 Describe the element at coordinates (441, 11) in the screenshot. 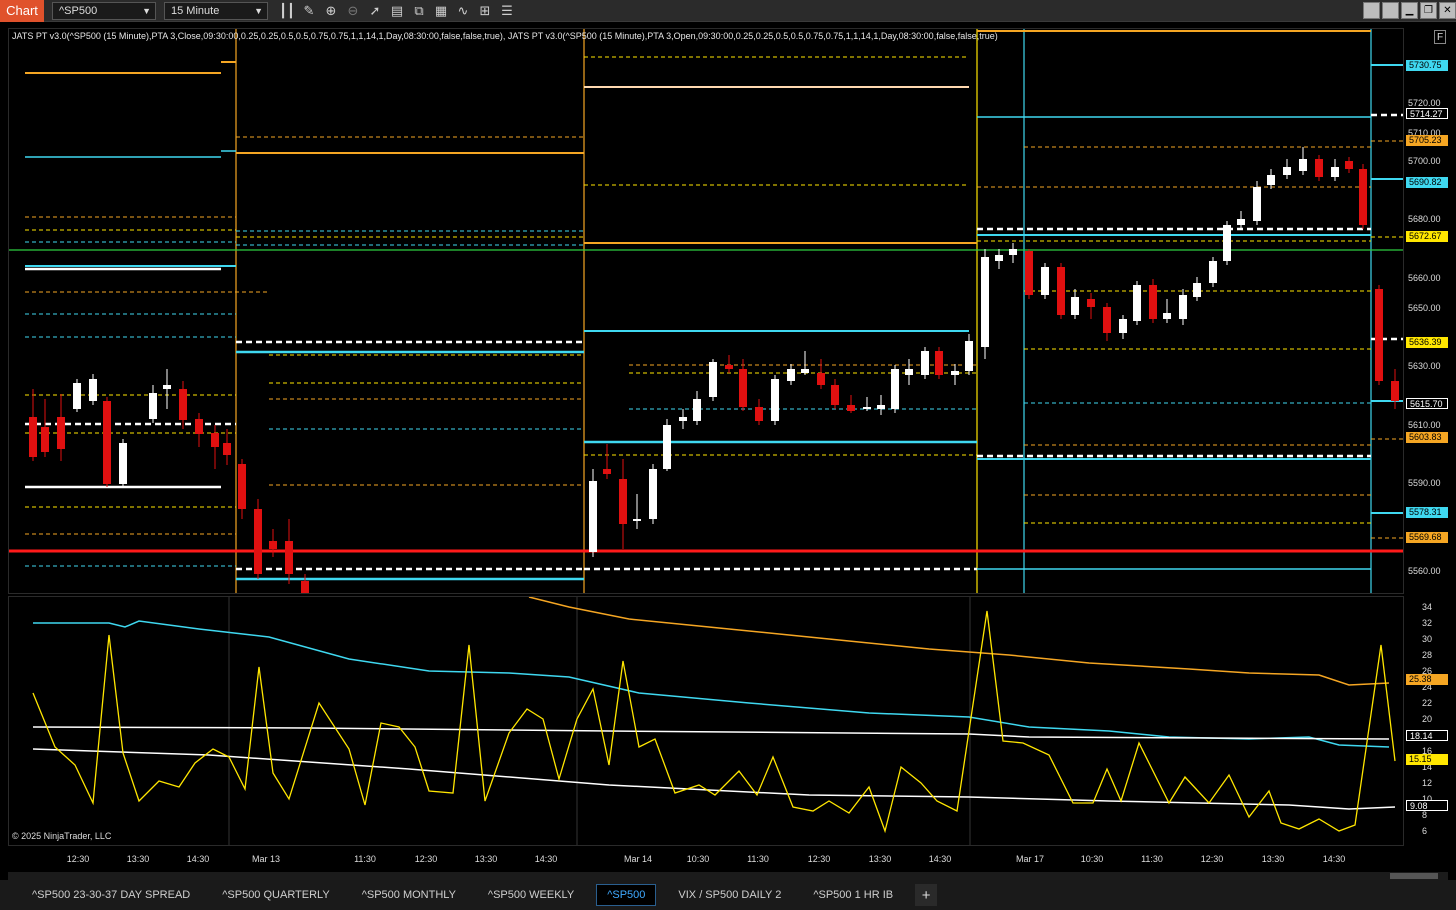

I see `properties-icon: ▦` at that location.